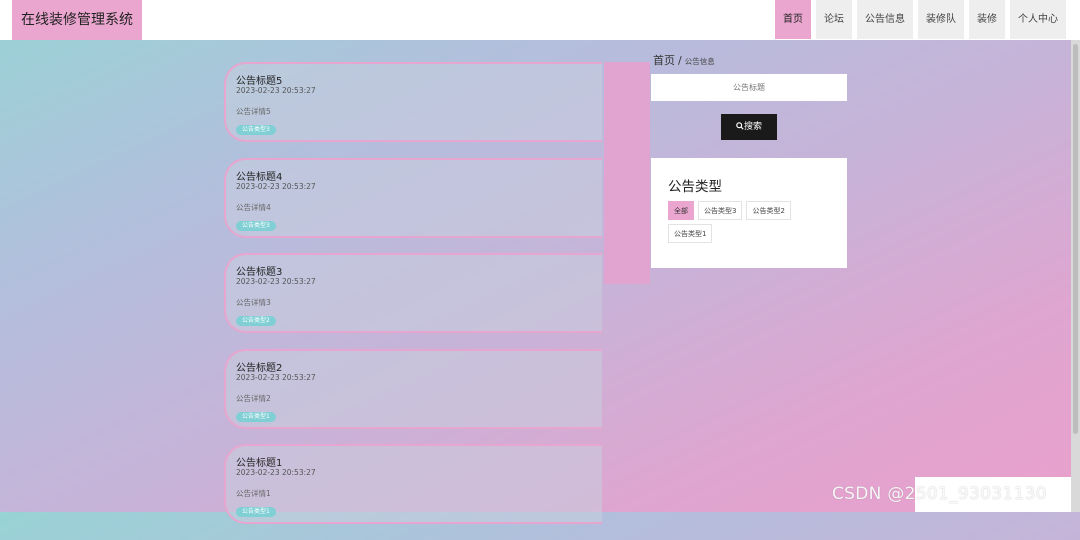  I want to click on type-filter-group: 全部 公告类型3 公告类型2 公告类型1, so click(753, 222).